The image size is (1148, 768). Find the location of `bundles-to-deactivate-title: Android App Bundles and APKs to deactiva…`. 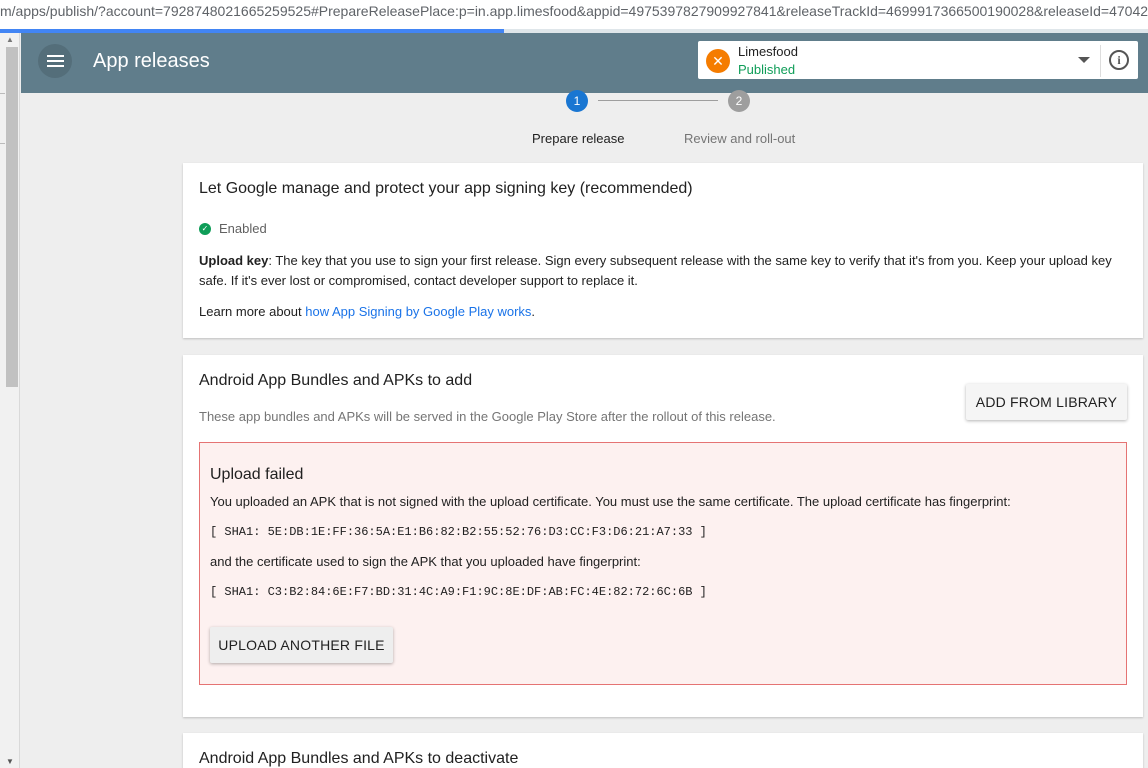

bundles-to-deactivate-title: Android App Bundles and APKs to deactiva… is located at coordinates (359, 758).